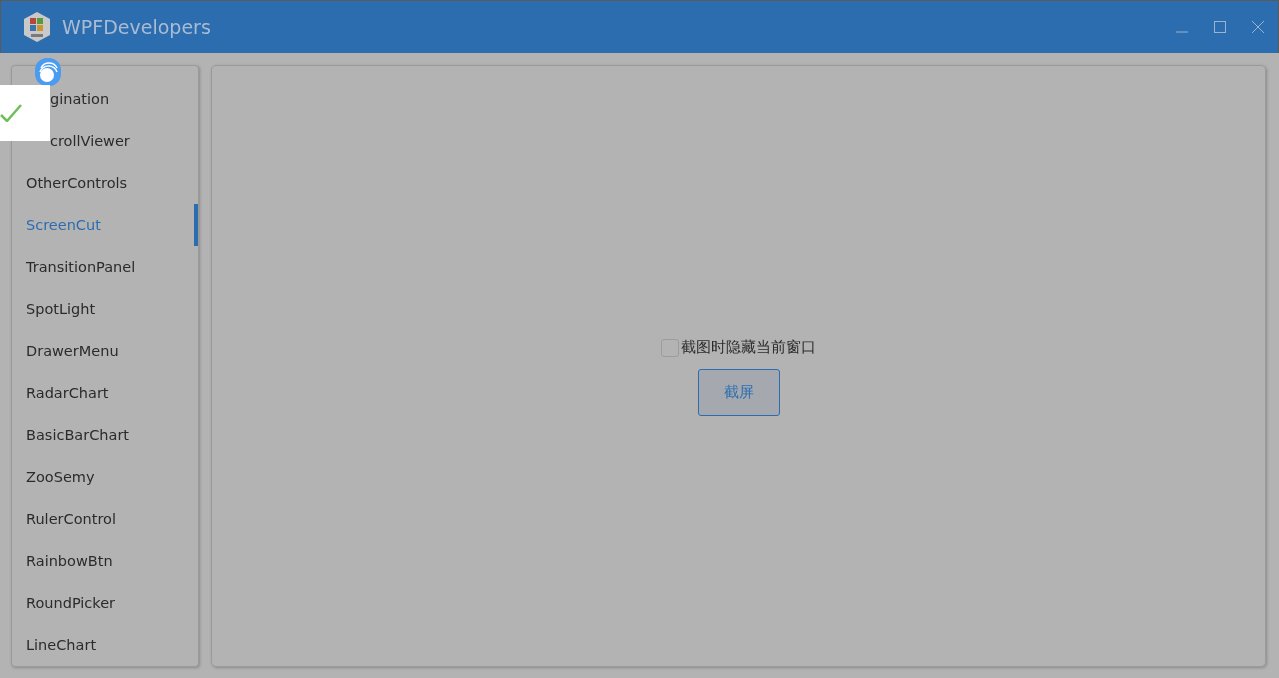  What do you see at coordinates (105, 393) in the screenshot?
I see `sidebar-item: RadarChart` at bounding box center [105, 393].